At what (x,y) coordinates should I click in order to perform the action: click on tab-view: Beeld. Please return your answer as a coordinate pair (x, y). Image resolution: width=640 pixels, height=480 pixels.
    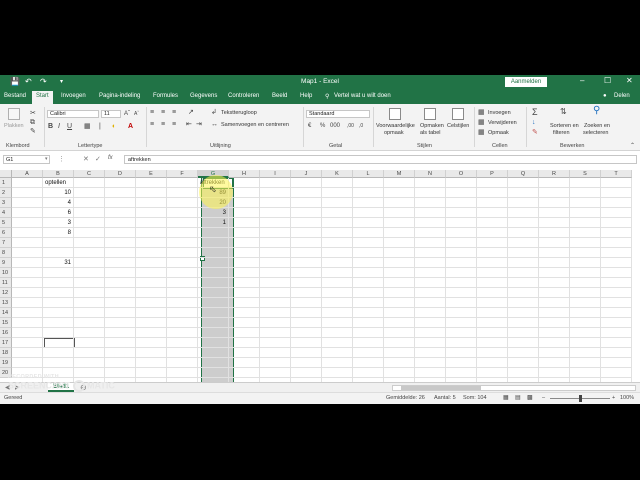
    Looking at the image, I should click on (279, 96).